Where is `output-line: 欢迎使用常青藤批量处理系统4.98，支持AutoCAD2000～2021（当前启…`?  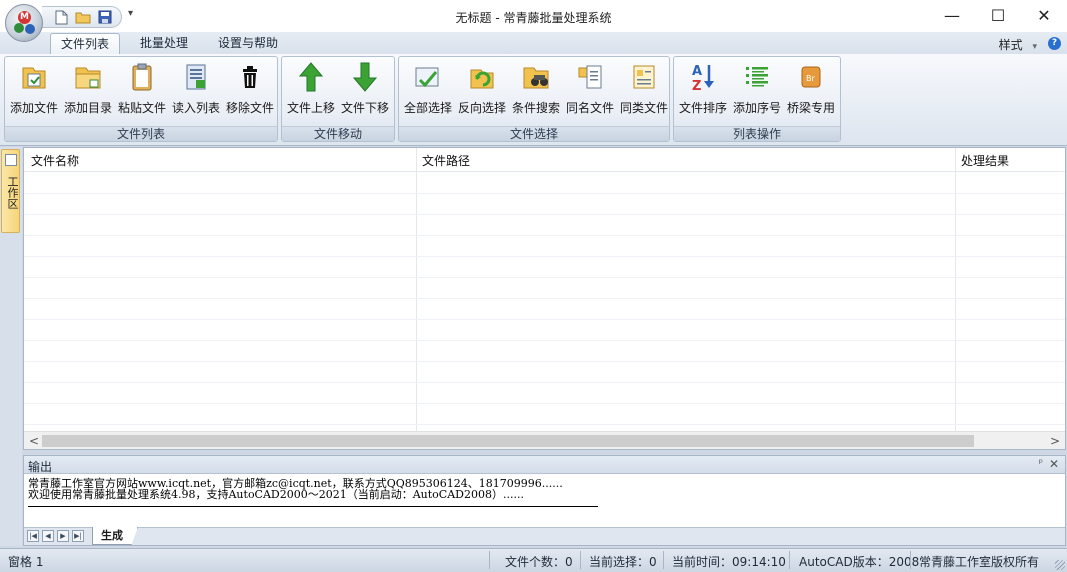
output-line: 欢迎使用常青藤批量处理系统4.98，支持AutoCAD2000～2021（当前启… is located at coordinates (276, 494).